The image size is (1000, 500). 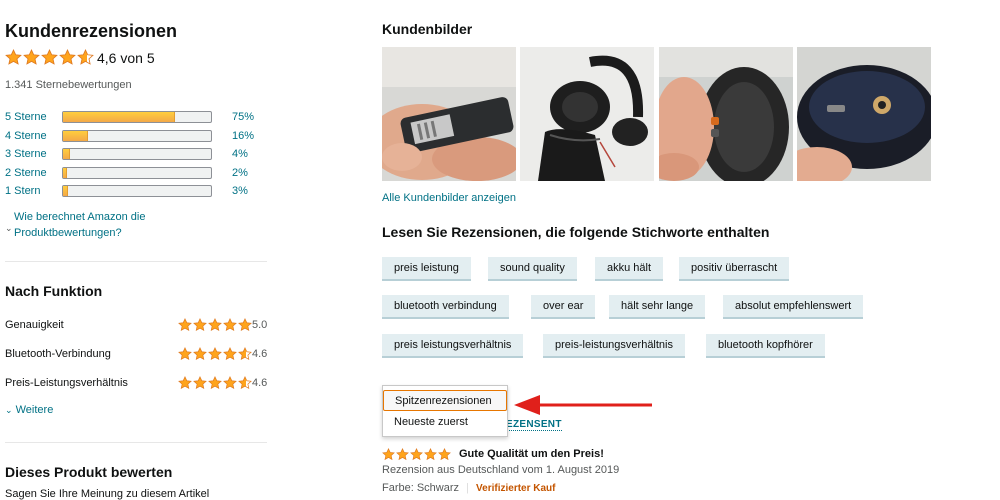 I want to click on keyword-chip: preis leistung, so click(x=426, y=269).